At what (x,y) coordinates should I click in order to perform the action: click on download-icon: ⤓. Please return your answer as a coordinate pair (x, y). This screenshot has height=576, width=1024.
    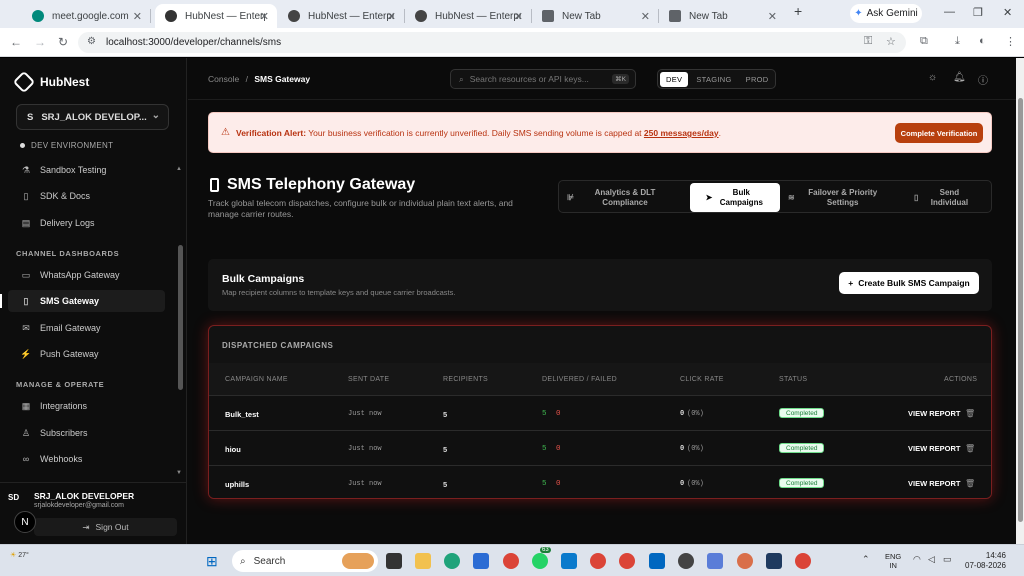
    Looking at the image, I should click on (957, 41).